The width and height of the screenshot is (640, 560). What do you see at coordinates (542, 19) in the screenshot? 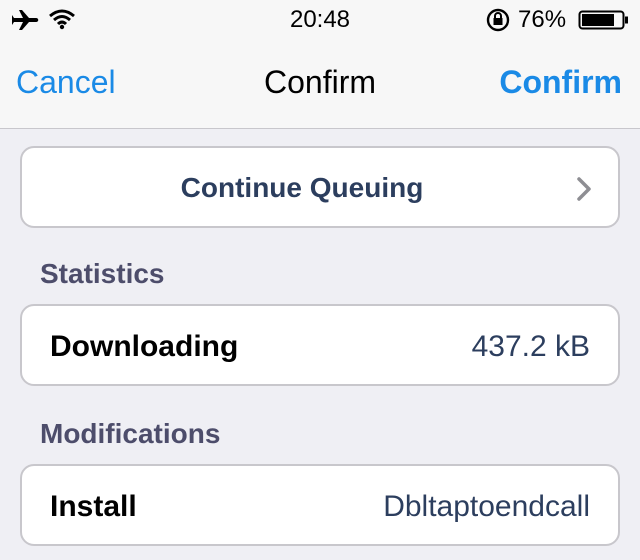
I see `battery-percent: 76%` at bounding box center [542, 19].